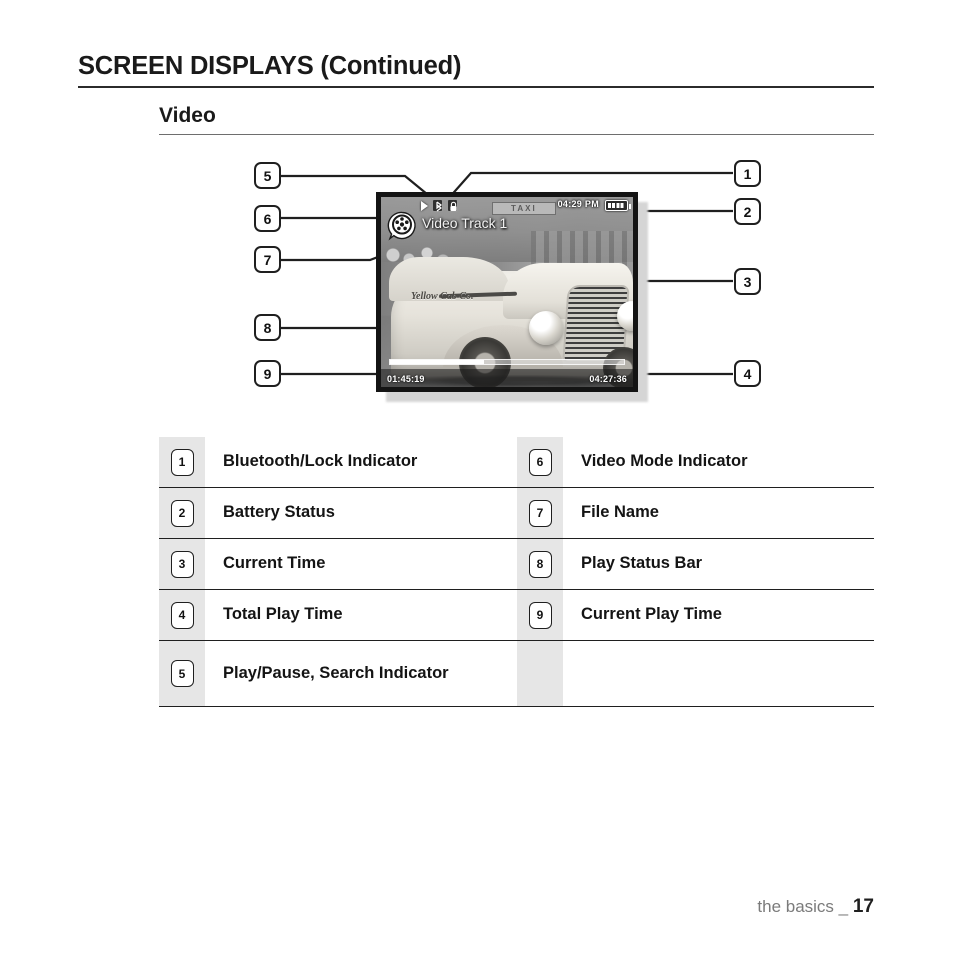 This screenshot has width=954, height=954. I want to click on legend-number-cell: 1, so click(182, 462).